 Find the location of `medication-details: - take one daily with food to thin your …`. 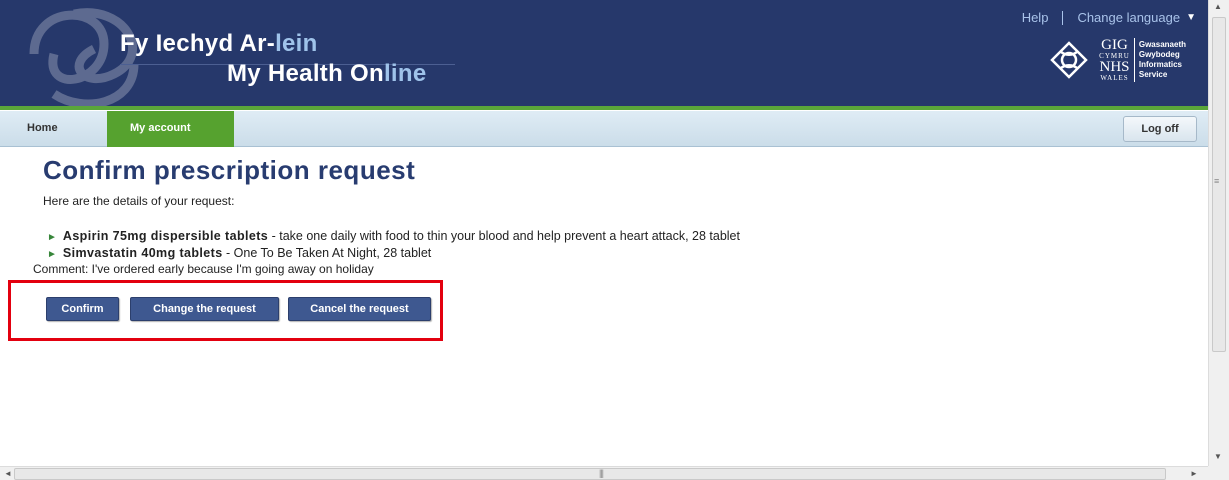

medication-details: - take one daily with food to thin your … is located at coordinates (504, 236).